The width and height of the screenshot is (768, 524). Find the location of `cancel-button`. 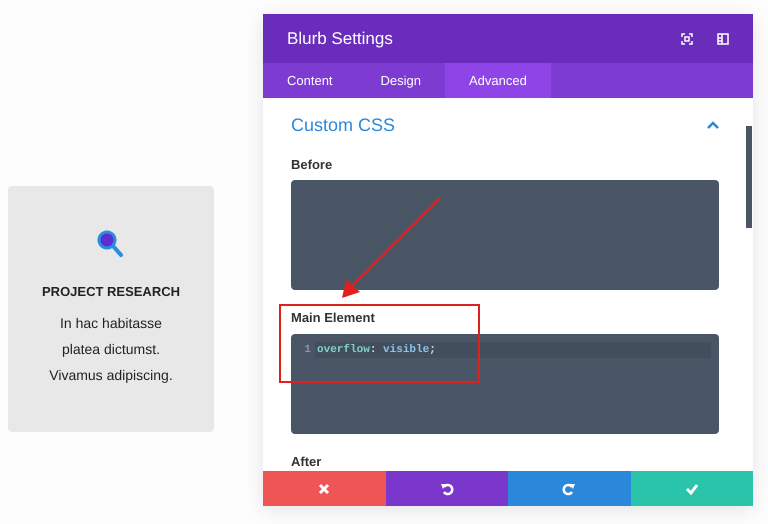

cancel-button is located at coordinates (324, 488).